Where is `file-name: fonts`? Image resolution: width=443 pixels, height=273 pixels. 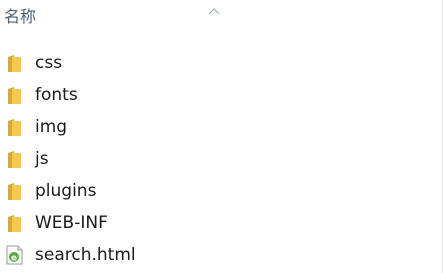 file-name: fonts is located at coordinates (56, 95).